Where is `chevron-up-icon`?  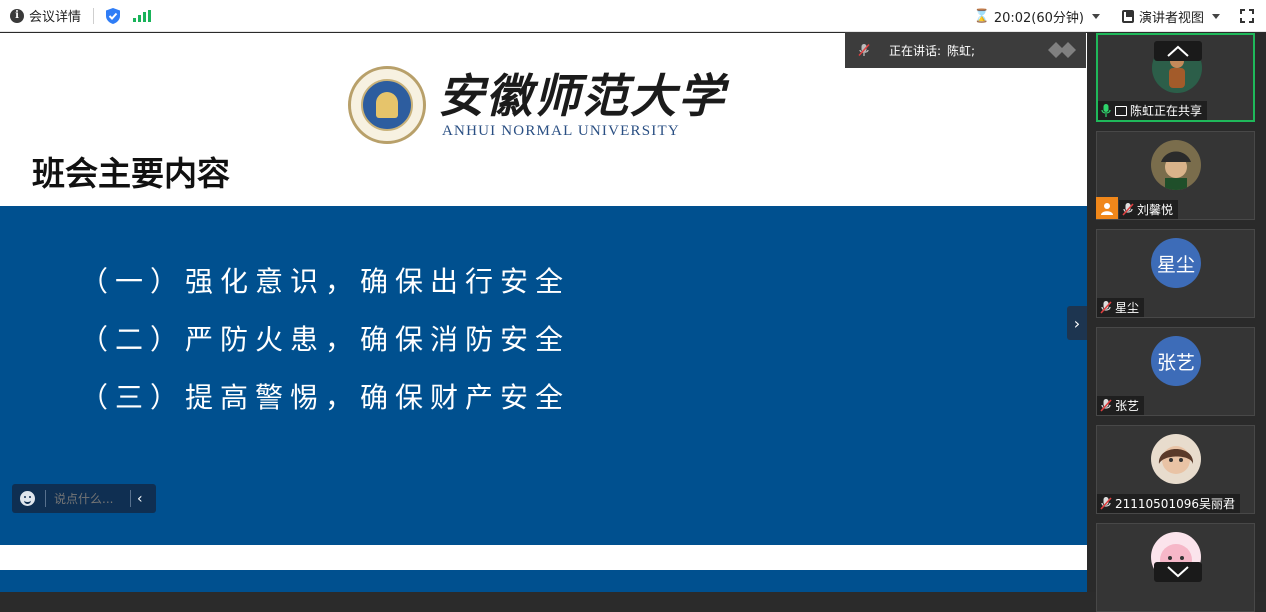 chevron-up-icon is located at coordinates (1178, 51).